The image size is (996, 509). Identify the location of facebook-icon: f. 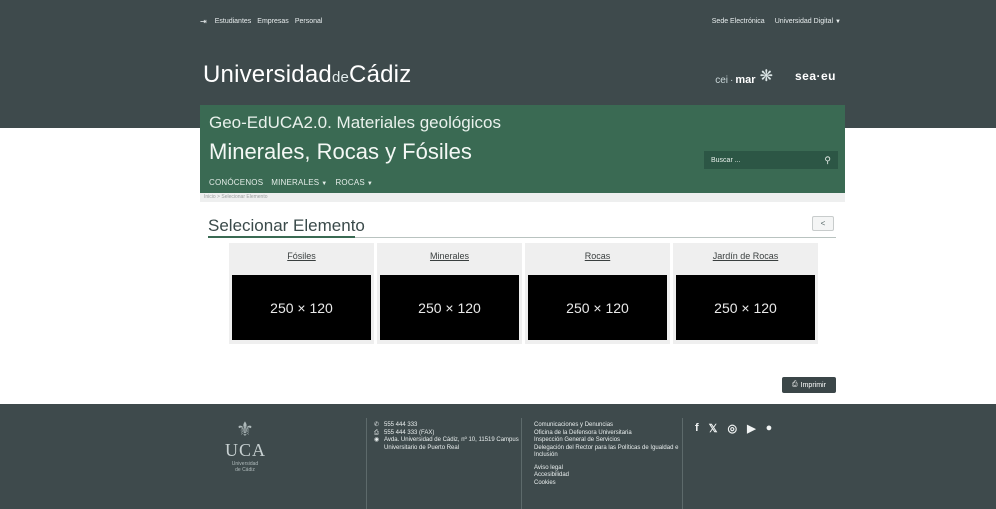
(697, 428).